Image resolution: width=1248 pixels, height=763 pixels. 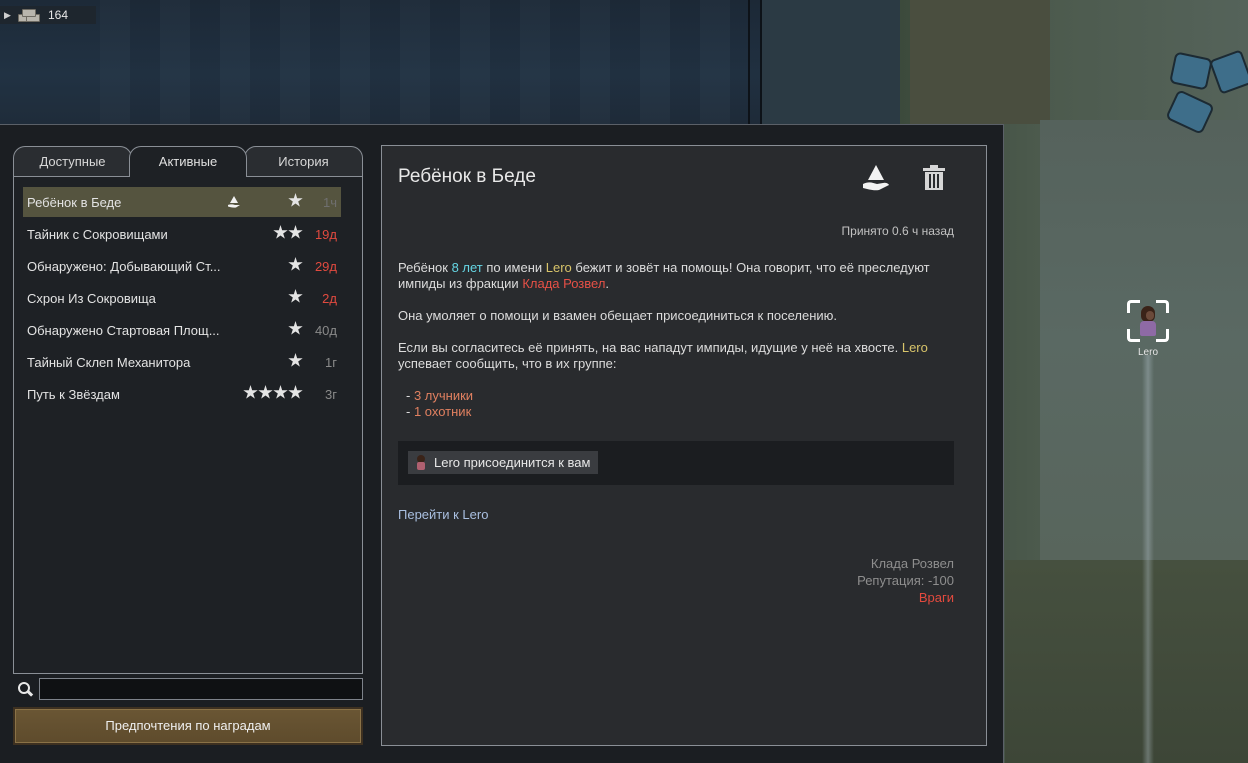 What do you see at coordinates (29, 15) in the screenshot?
I see `steel-icon` at bounding box center [29, 15].